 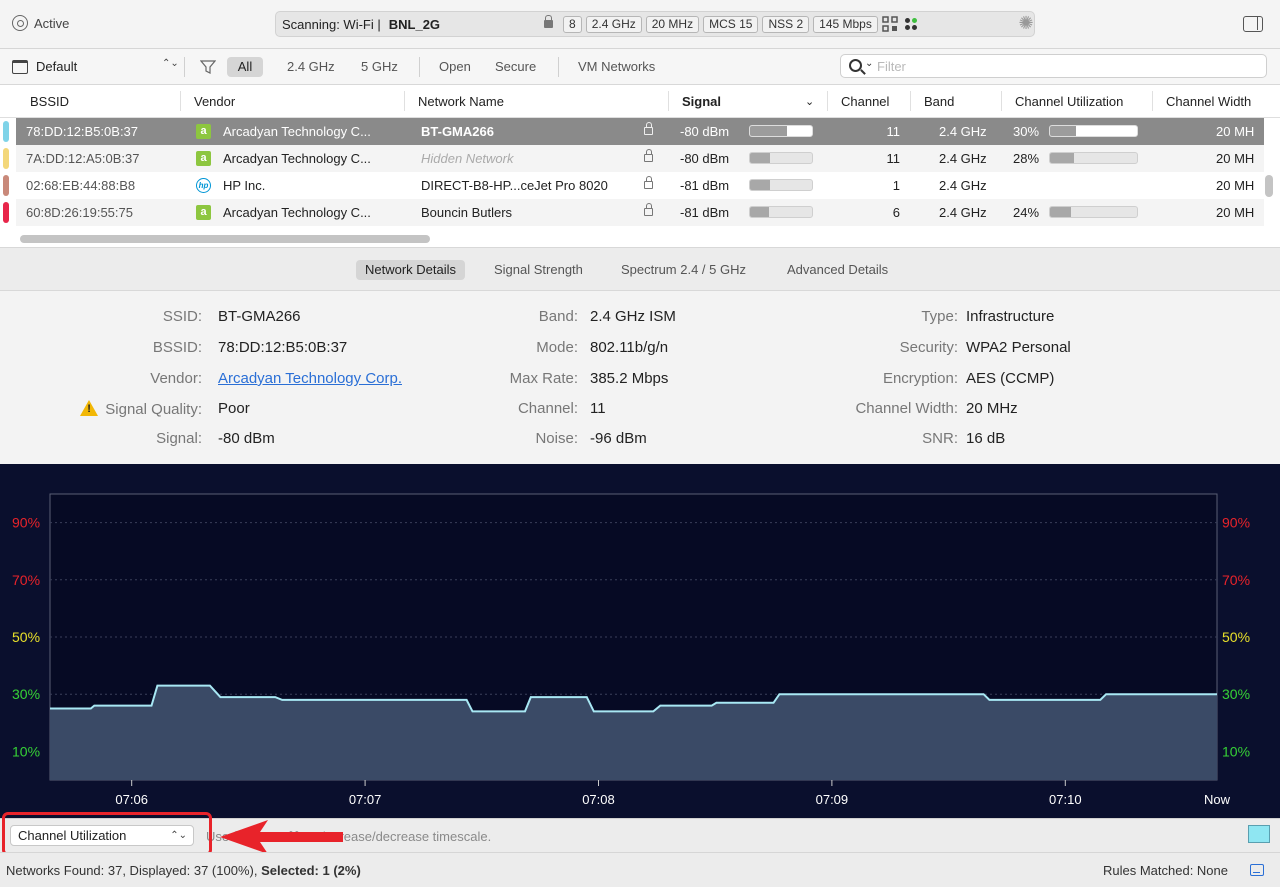 What do you see at coordinates (311, 66) in the screenshot?
I see `filter-24ghz: 2.4 GHz` at bounding box center [311, 66].